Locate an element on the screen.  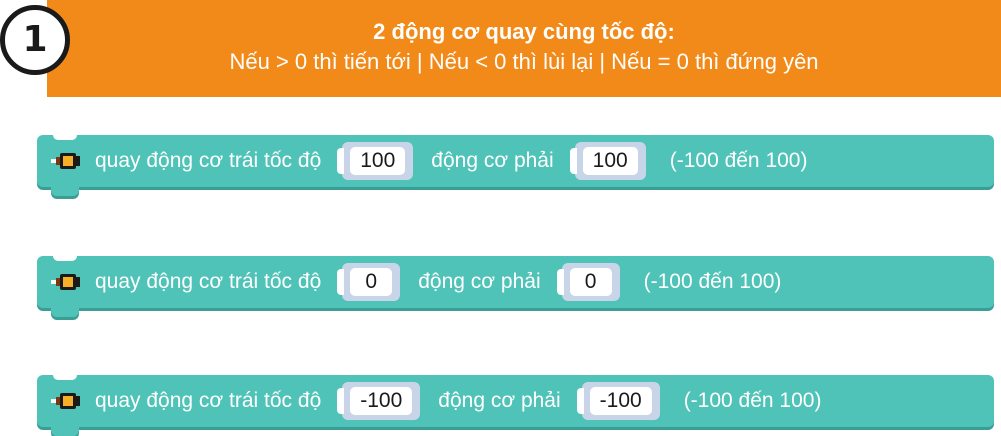
step-number-badge: 1 is located at coordinates (35, 40).